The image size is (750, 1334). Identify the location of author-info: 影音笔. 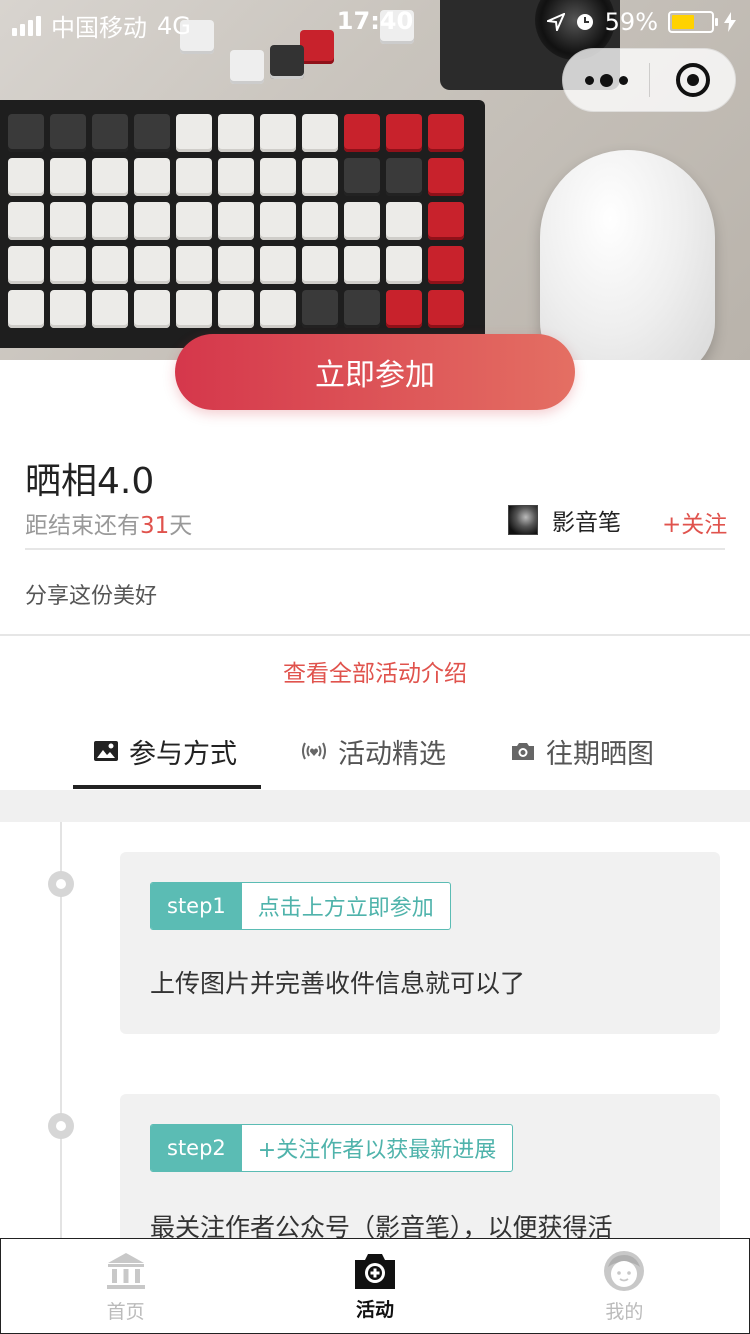
(564, 520).